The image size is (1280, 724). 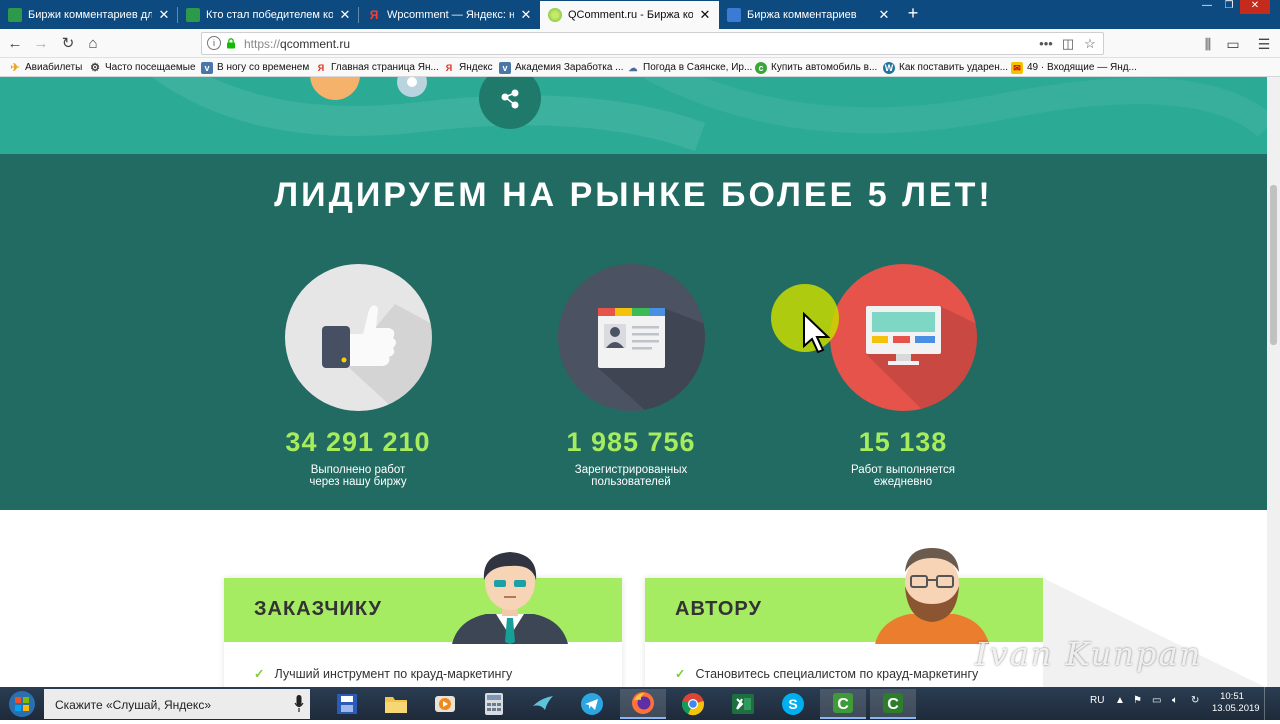 I want to click on chrome-icon, so click(x=693, y=704).